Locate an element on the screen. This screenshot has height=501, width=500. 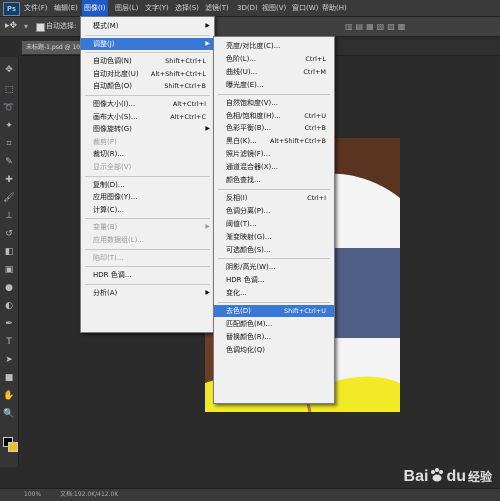
menu-item: 调整(J) ▶ is located at coordinates (147, 43).